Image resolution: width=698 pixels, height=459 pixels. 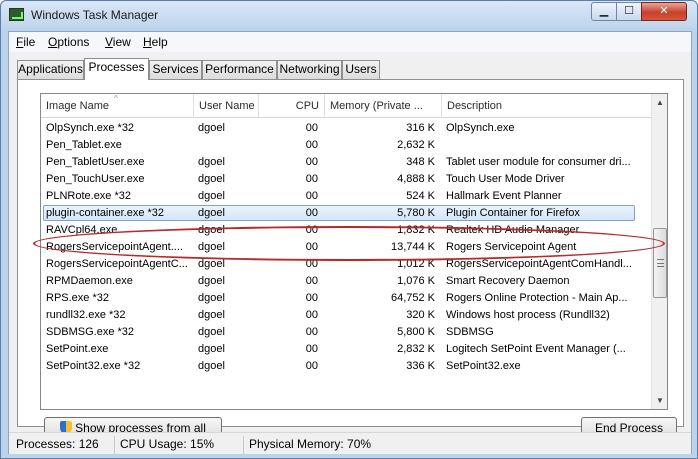 What do you see at coordinates (95, 15) in the screenshot?
I see `window-title: Windows Task Manager` at bounding box center [95, 15].